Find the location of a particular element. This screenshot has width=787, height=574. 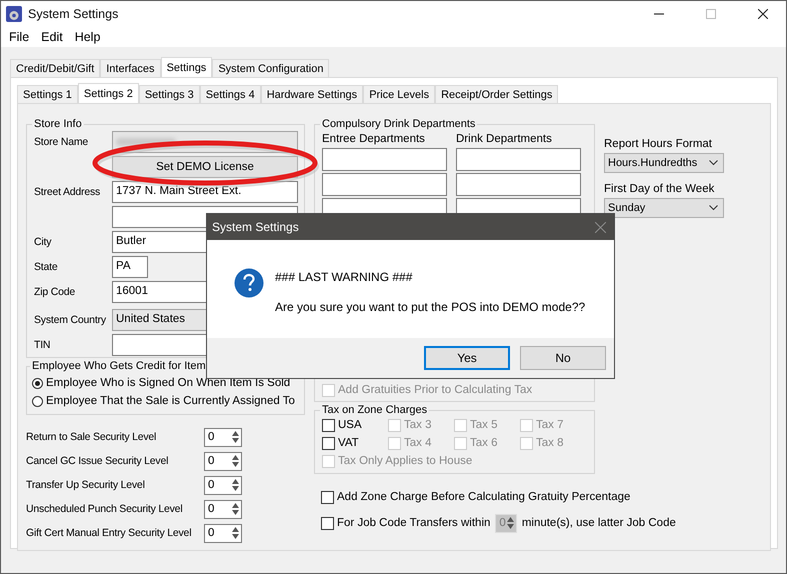

tab: Price Levels is located at coordinates (399, 94).